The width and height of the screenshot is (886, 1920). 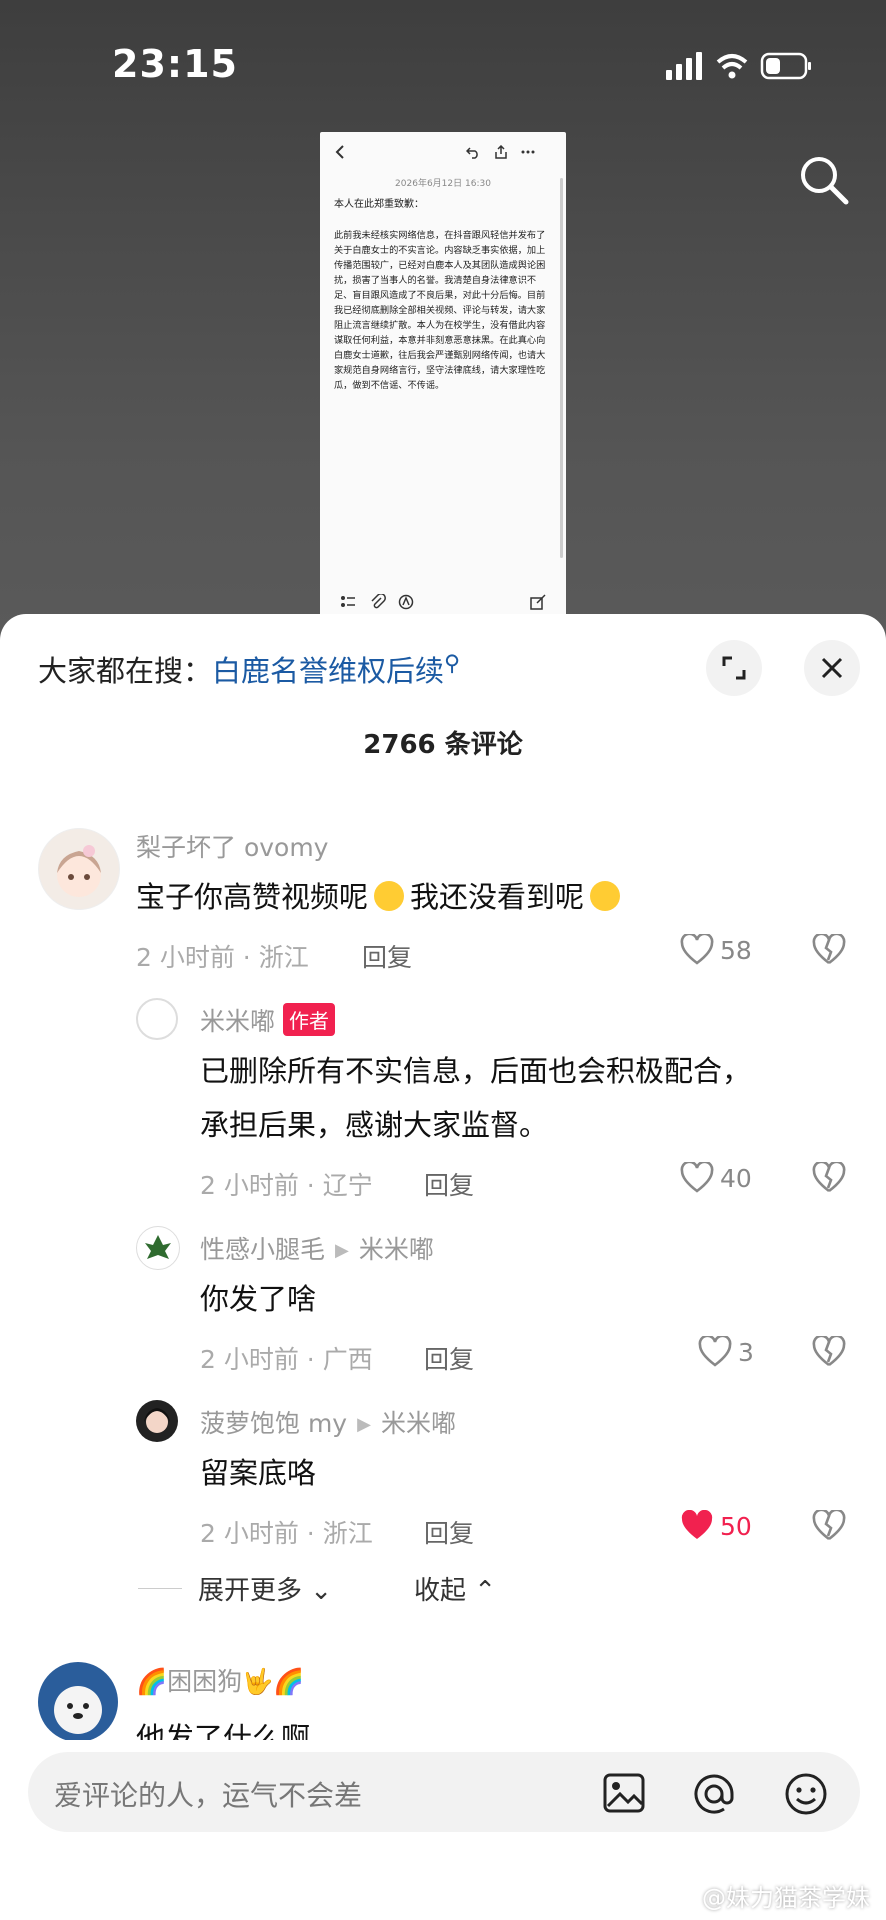 What do you see at coordinates (485, 1591) in the screenshot?
I see `chevron-up-icon: ⌃` at bounding box center [485, 1591].